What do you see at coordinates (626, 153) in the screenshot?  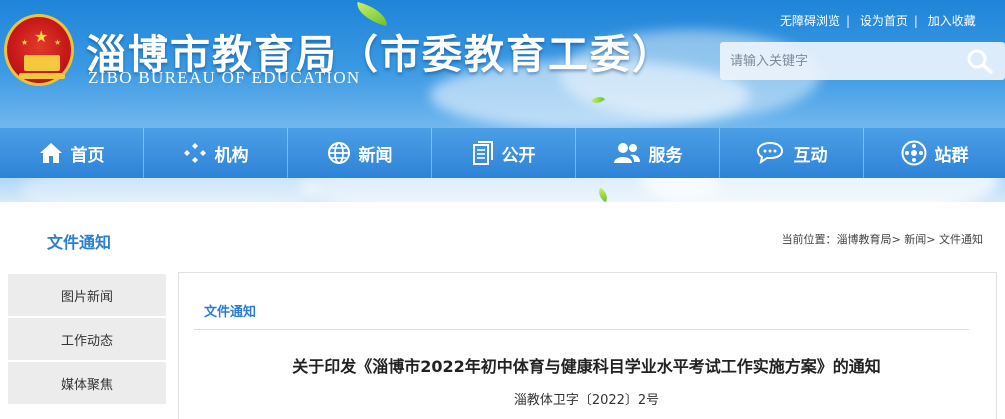 I see `people-icon` at bounding box center [626, 153].